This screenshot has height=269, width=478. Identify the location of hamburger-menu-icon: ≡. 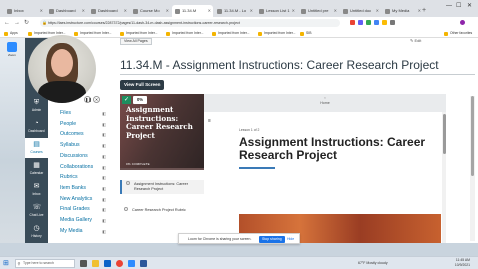
(209, 121).